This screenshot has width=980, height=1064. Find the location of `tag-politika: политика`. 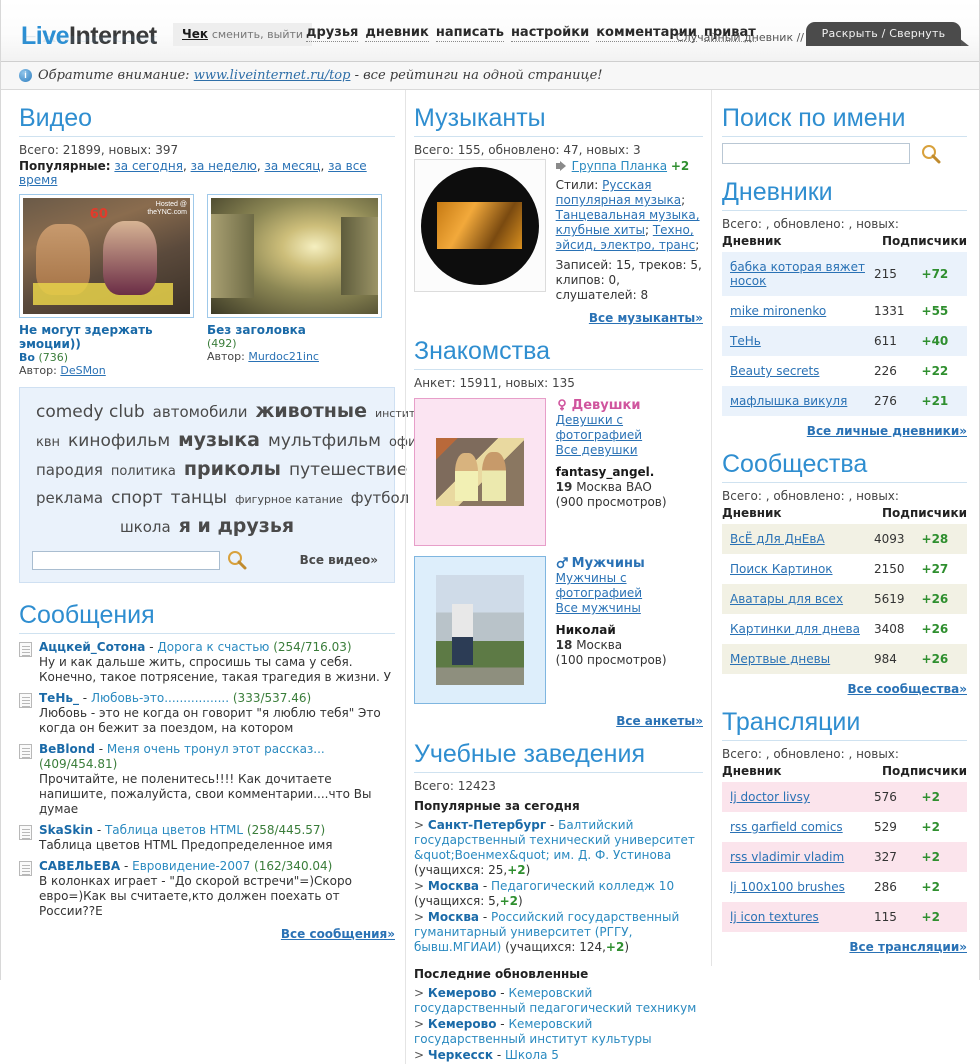

tag-politika: политика is located at coordinates (143, 471).